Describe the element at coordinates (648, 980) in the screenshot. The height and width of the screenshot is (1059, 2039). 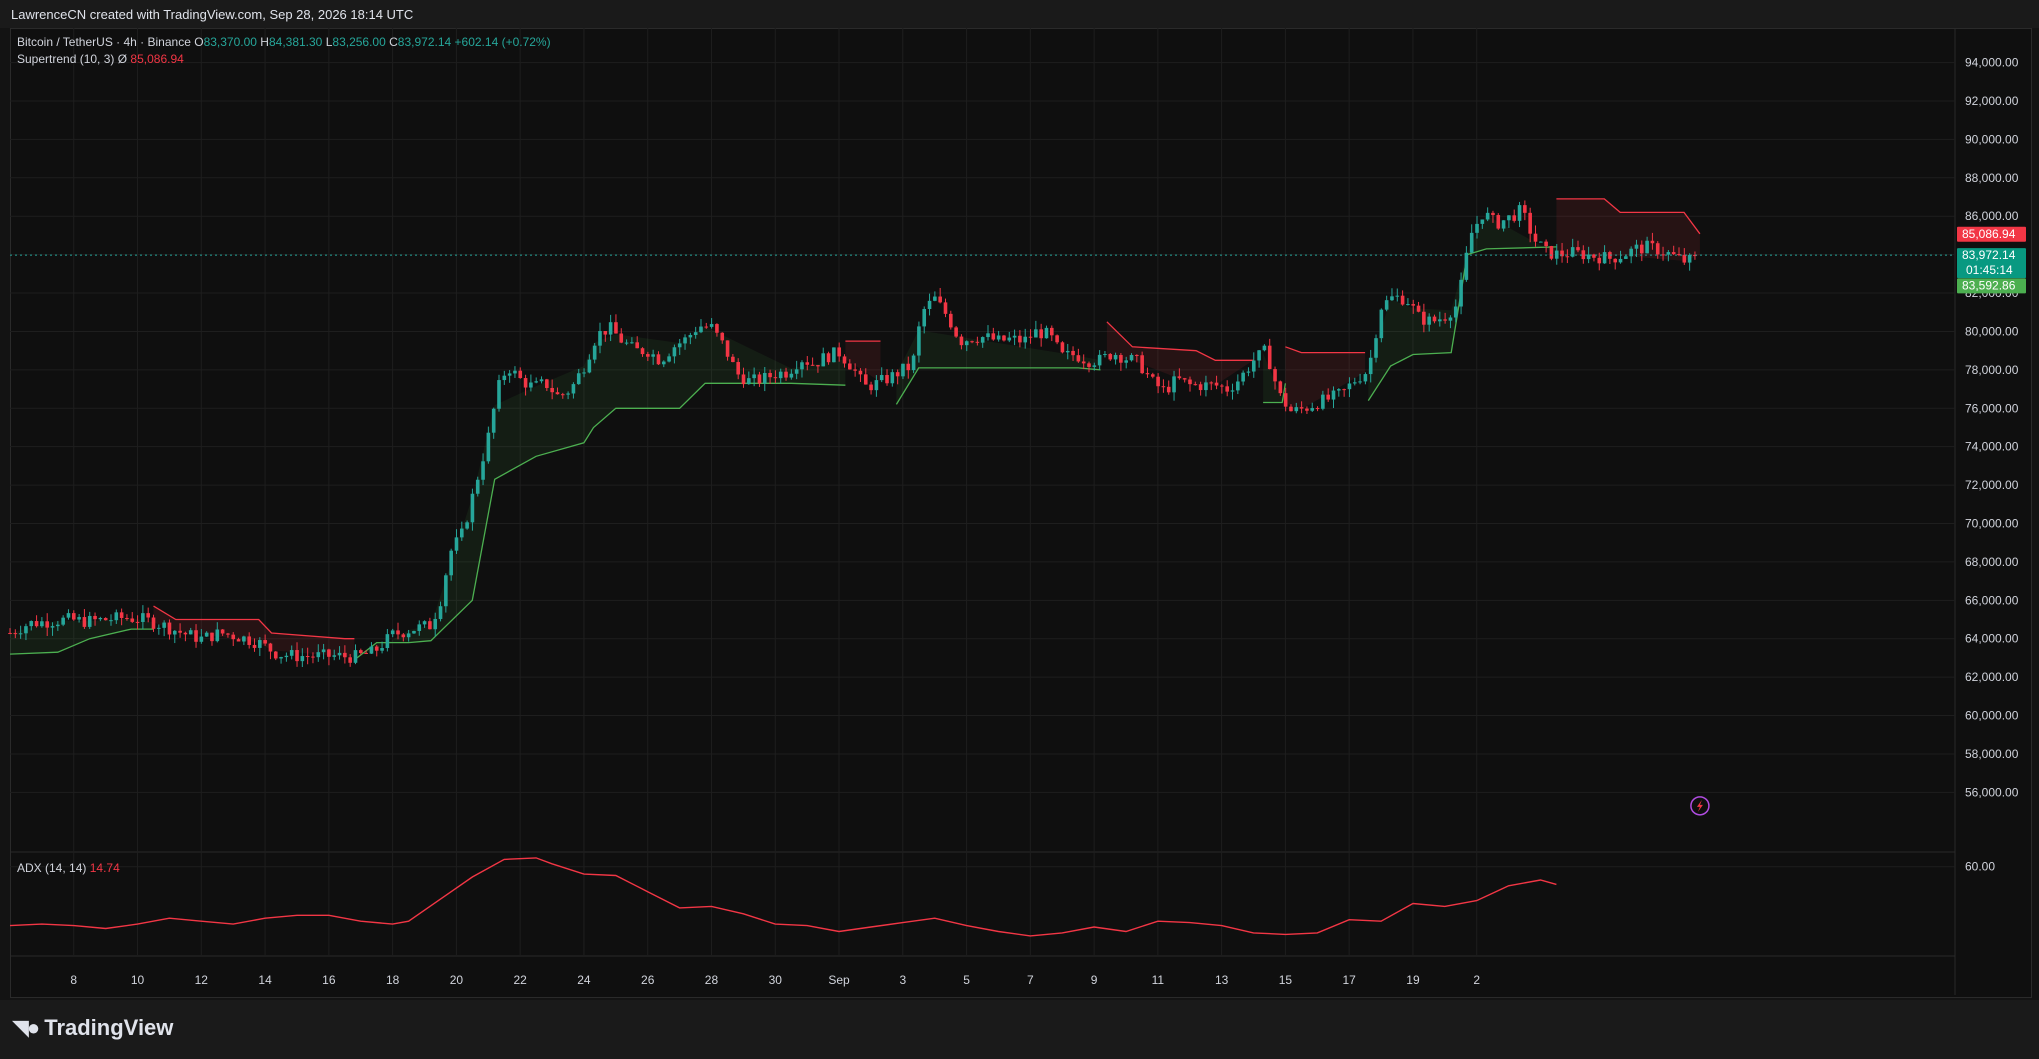
I see `date-tick-label: 26` at that location.